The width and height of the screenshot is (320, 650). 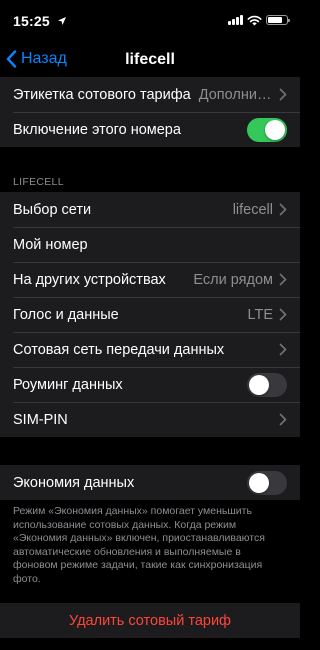 What do you see at coordinates (97, 129) in the screenshot?
I see `row-label: Включение этого номера` at bounding box center [97, 129].